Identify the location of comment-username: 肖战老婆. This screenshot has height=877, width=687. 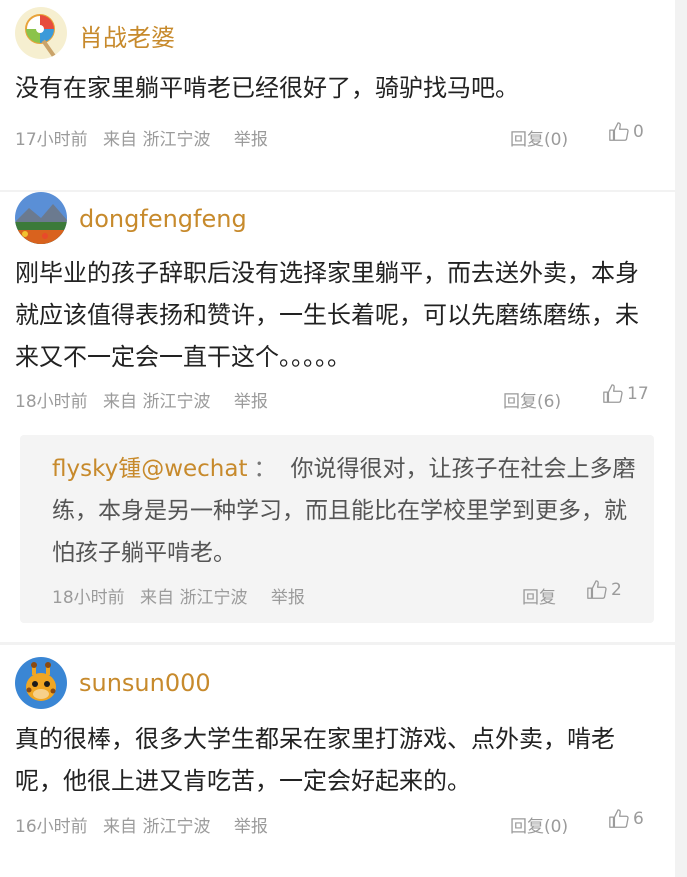
(127, 35).